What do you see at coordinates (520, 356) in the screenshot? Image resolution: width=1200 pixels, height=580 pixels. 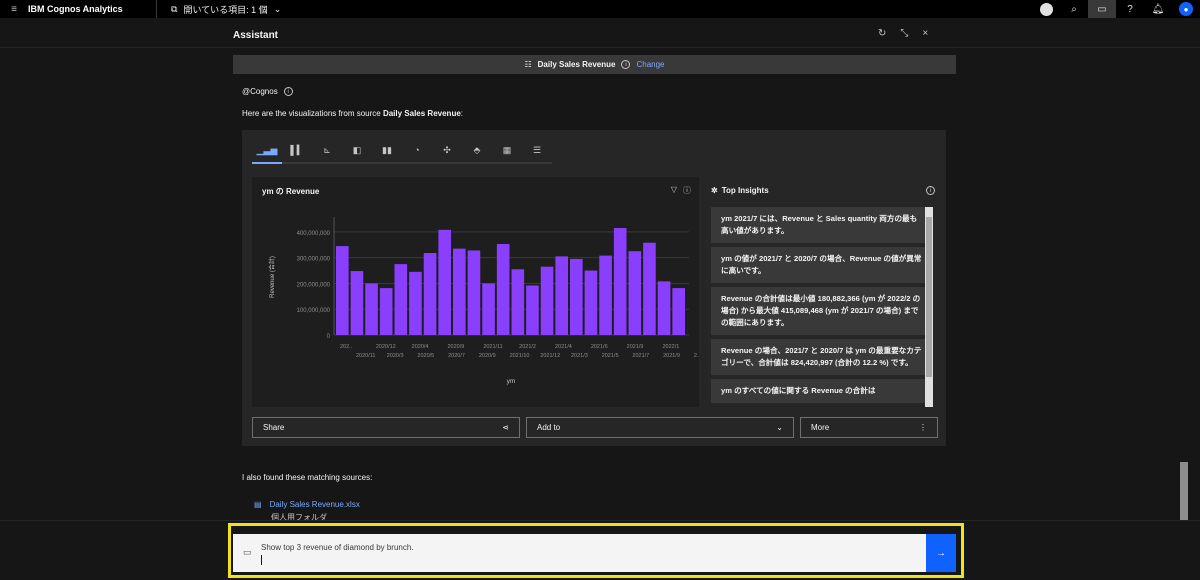 I see `x-tick-label: 2021/10` at bounding box center [520, 356].